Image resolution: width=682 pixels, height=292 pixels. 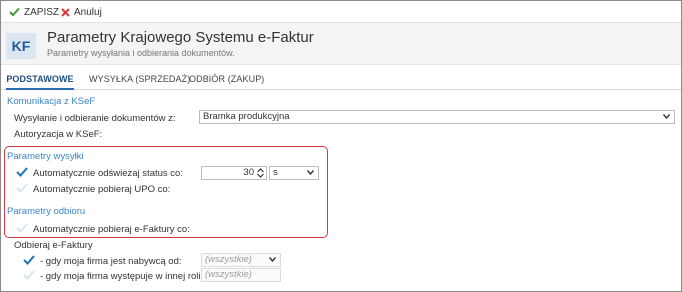 What do you see at coordinates (111, 261) in the screenshot?
I see `buyer-label: - gdy moja firma jest nabywcą od:` at bounding box center [111, 261].